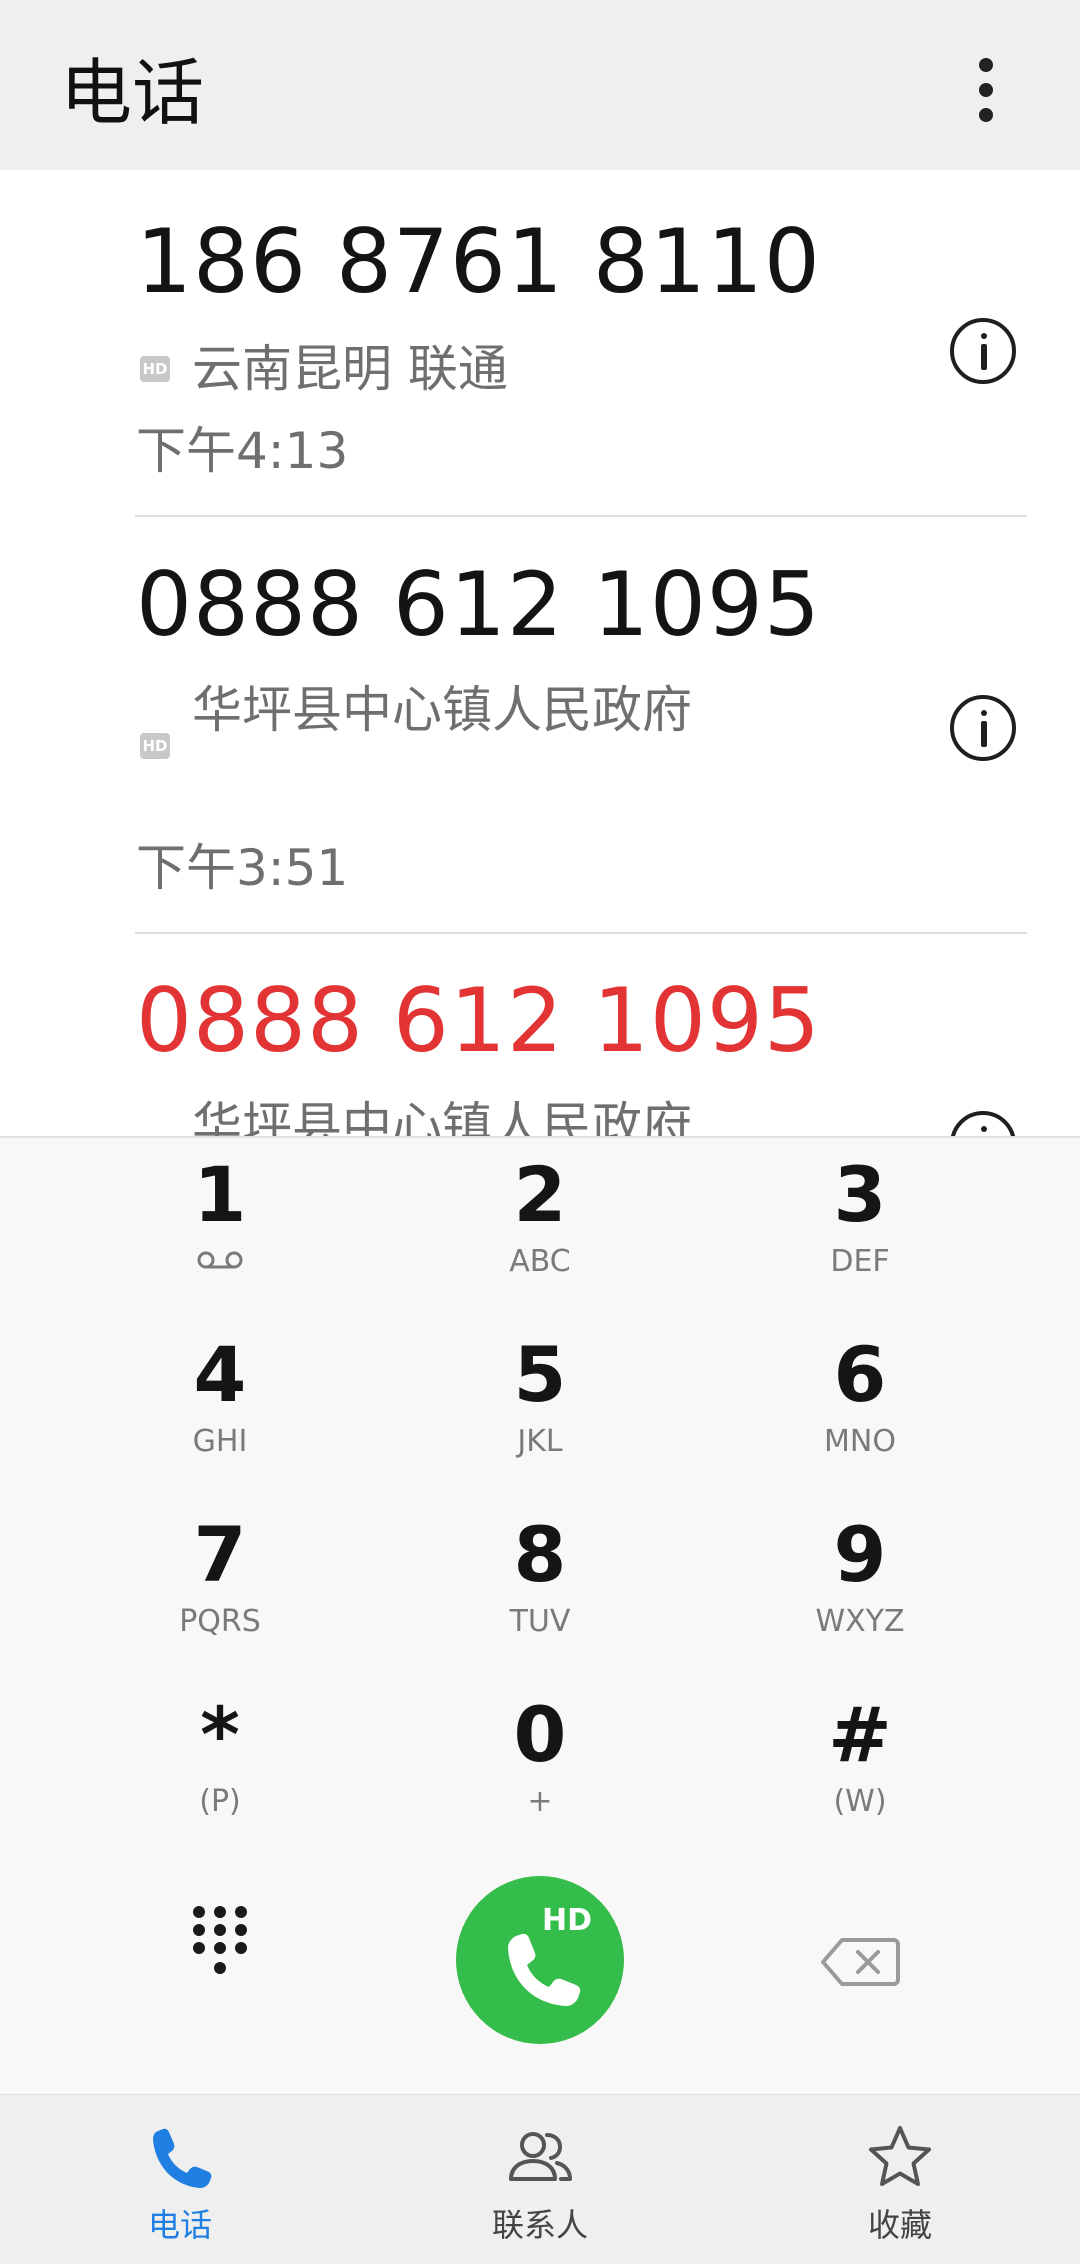  Describe the element at coordinates (540, 1621) in the screenshot. I see `key-letters: TUV` at that location.